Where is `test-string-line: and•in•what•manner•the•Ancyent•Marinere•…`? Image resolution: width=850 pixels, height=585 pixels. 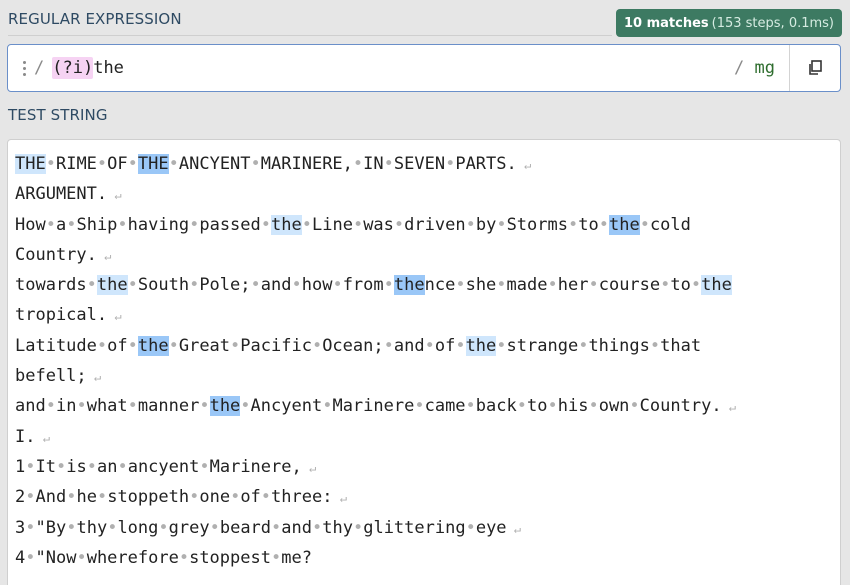 test-string-line: and•in•what•manner•the•Ancyent•Marinere•… is located at coordinates (376, 406).